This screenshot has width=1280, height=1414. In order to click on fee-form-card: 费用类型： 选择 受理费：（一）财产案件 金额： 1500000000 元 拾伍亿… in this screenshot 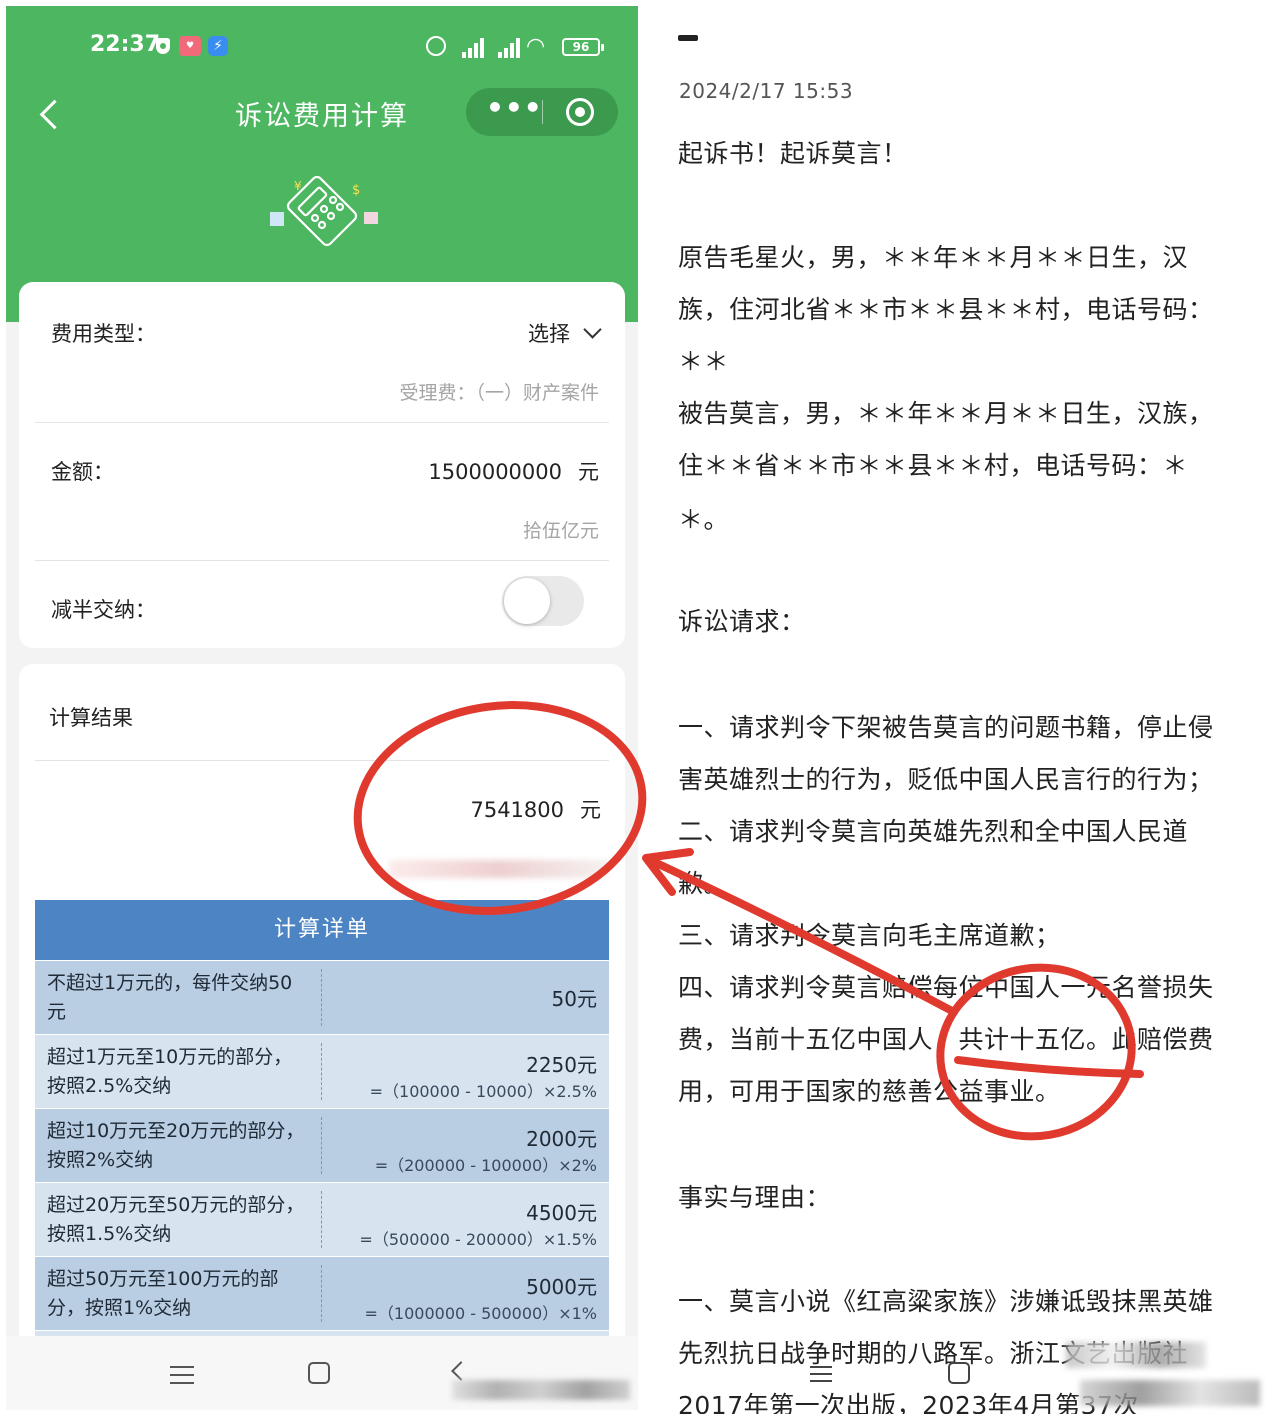, I will do `click(322, 465)`.